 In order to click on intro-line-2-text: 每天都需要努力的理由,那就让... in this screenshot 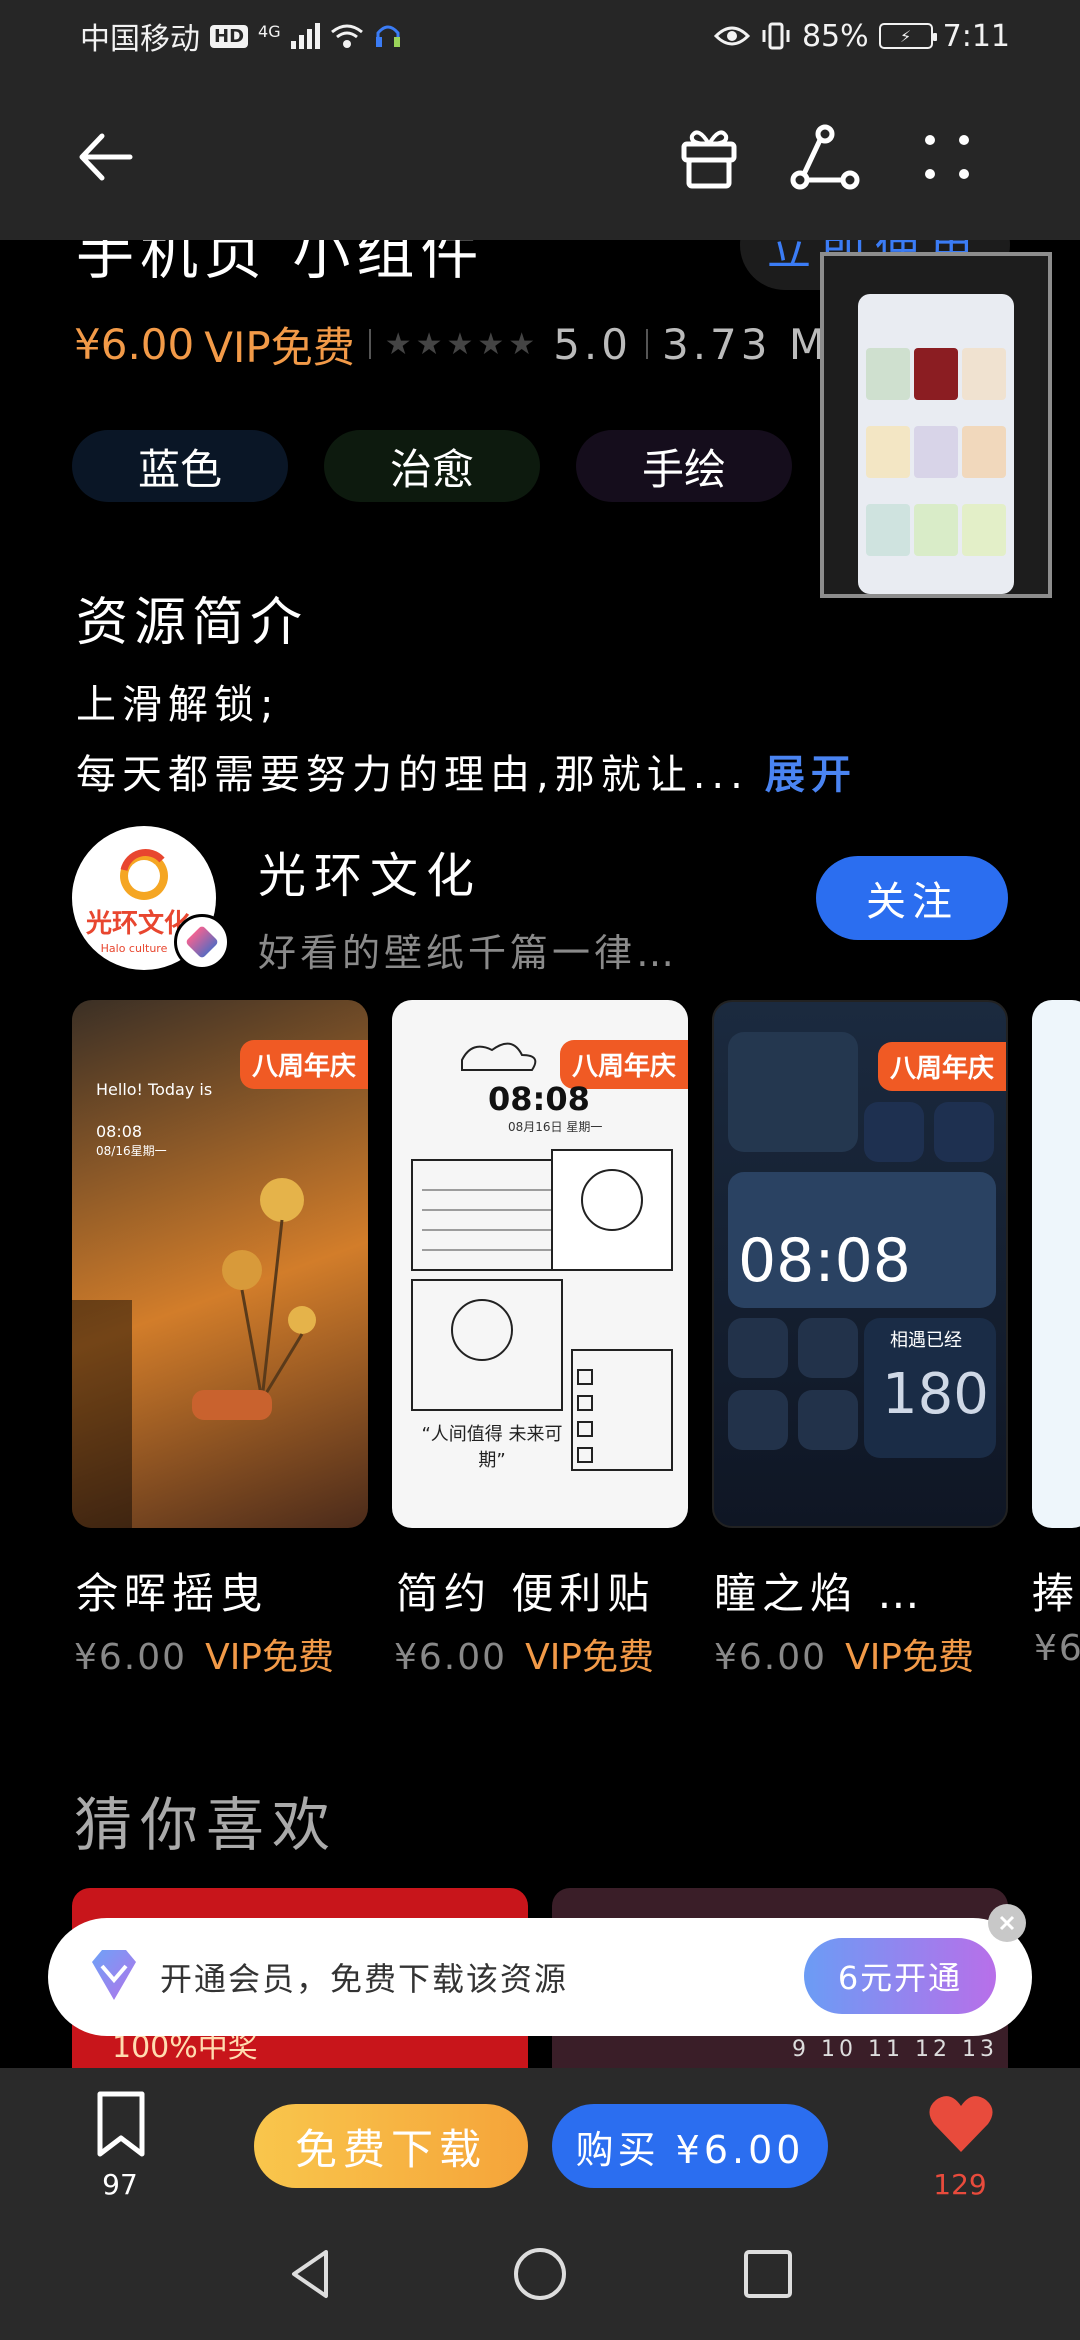, I will do `click(412, 775)`.